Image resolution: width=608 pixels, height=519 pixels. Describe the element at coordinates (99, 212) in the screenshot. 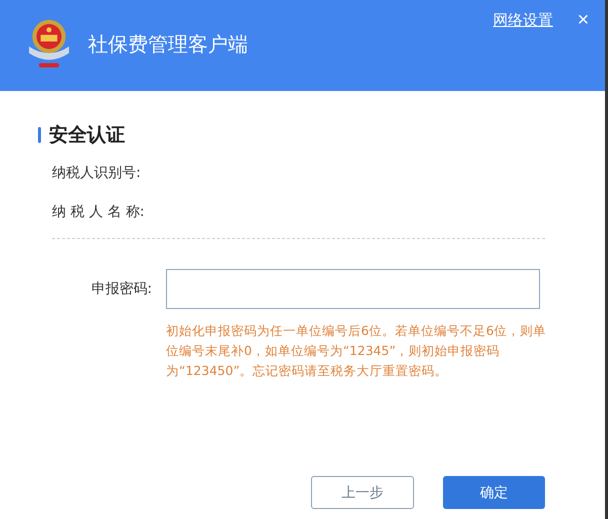

I see `field-label: 纳 税 人 名 称:` at that location.